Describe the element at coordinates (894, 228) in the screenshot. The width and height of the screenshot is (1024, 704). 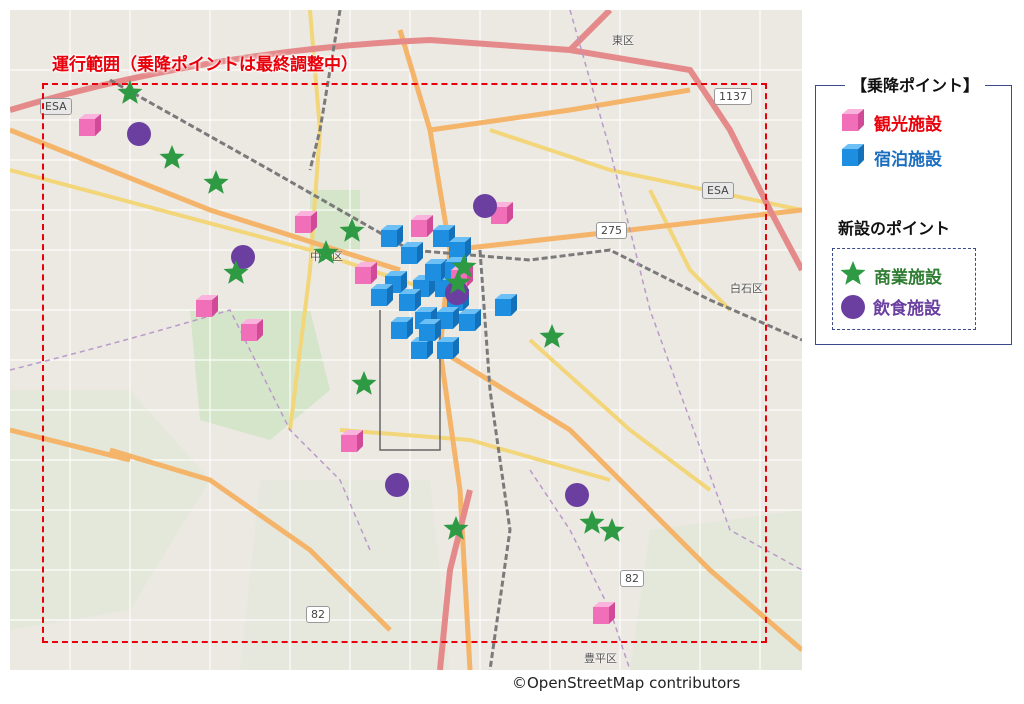
I see `legend-new-points-title: 新設のポイント` at that location.